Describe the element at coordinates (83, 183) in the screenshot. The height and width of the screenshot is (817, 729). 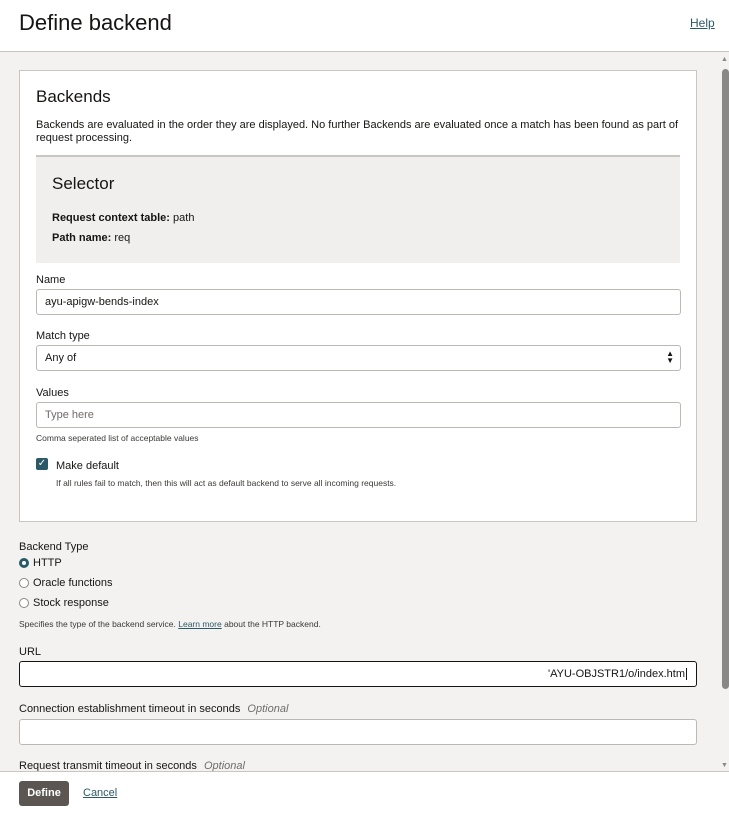
I see `selector-title: Selector` at that location.